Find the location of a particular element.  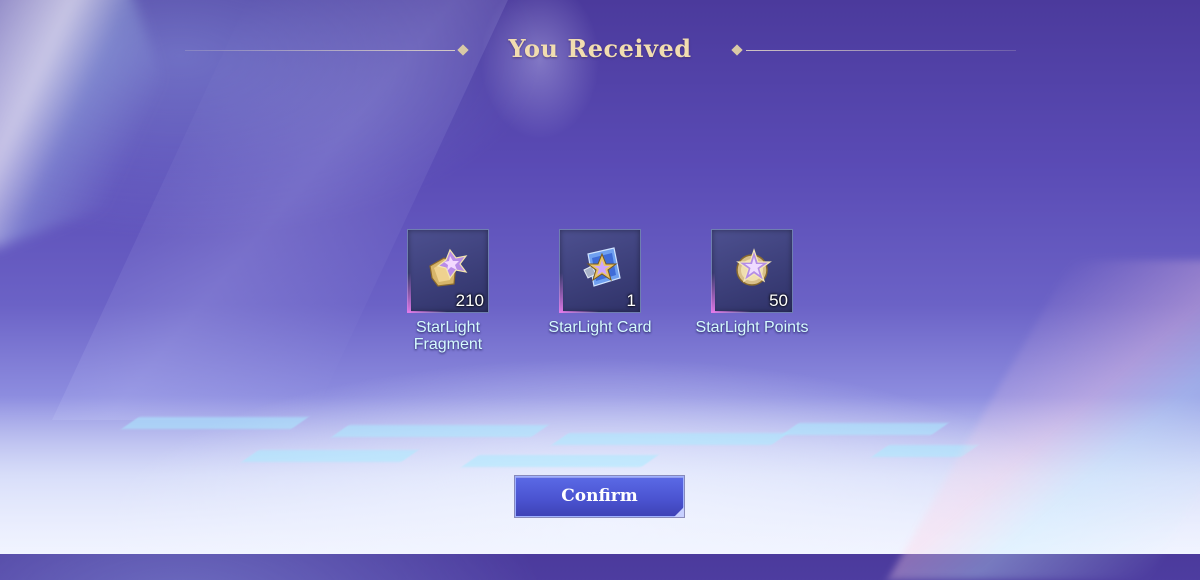

reward-slot: 1 is located at coordinates (600, 271).